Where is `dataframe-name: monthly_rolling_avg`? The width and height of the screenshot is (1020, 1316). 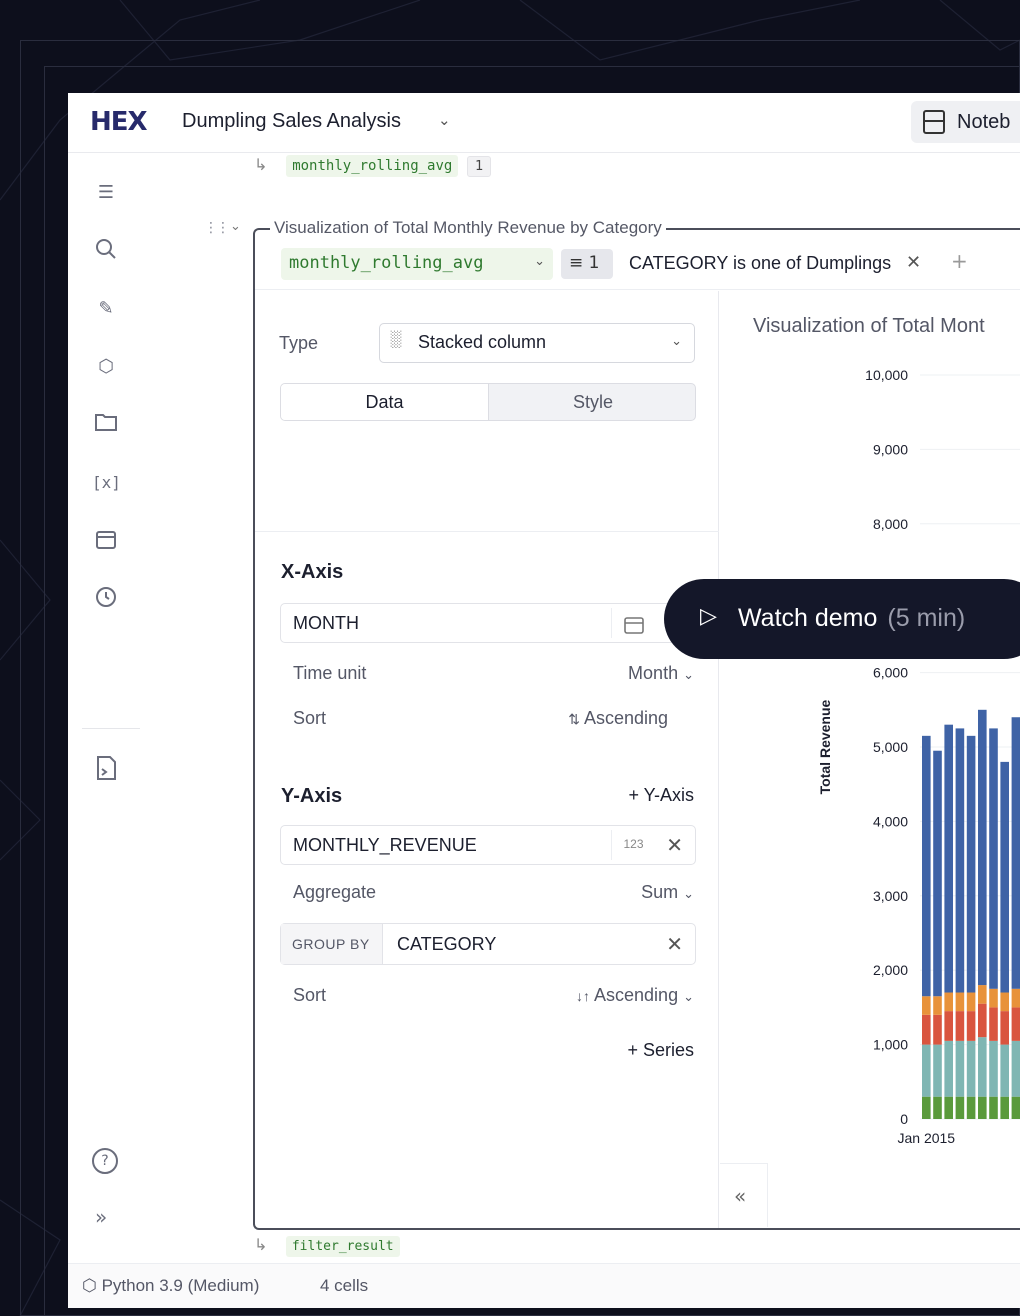 dataframe-name: monthly_rolling_avg is located at coordinates (386, 263).